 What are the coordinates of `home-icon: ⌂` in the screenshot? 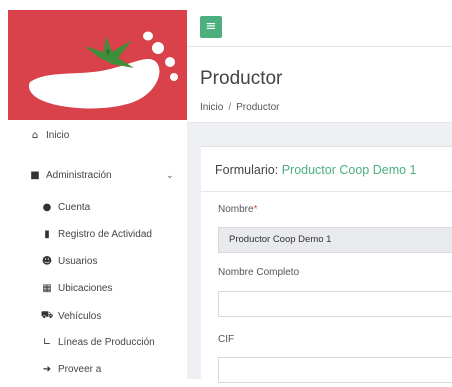 It's located at (35, 135).